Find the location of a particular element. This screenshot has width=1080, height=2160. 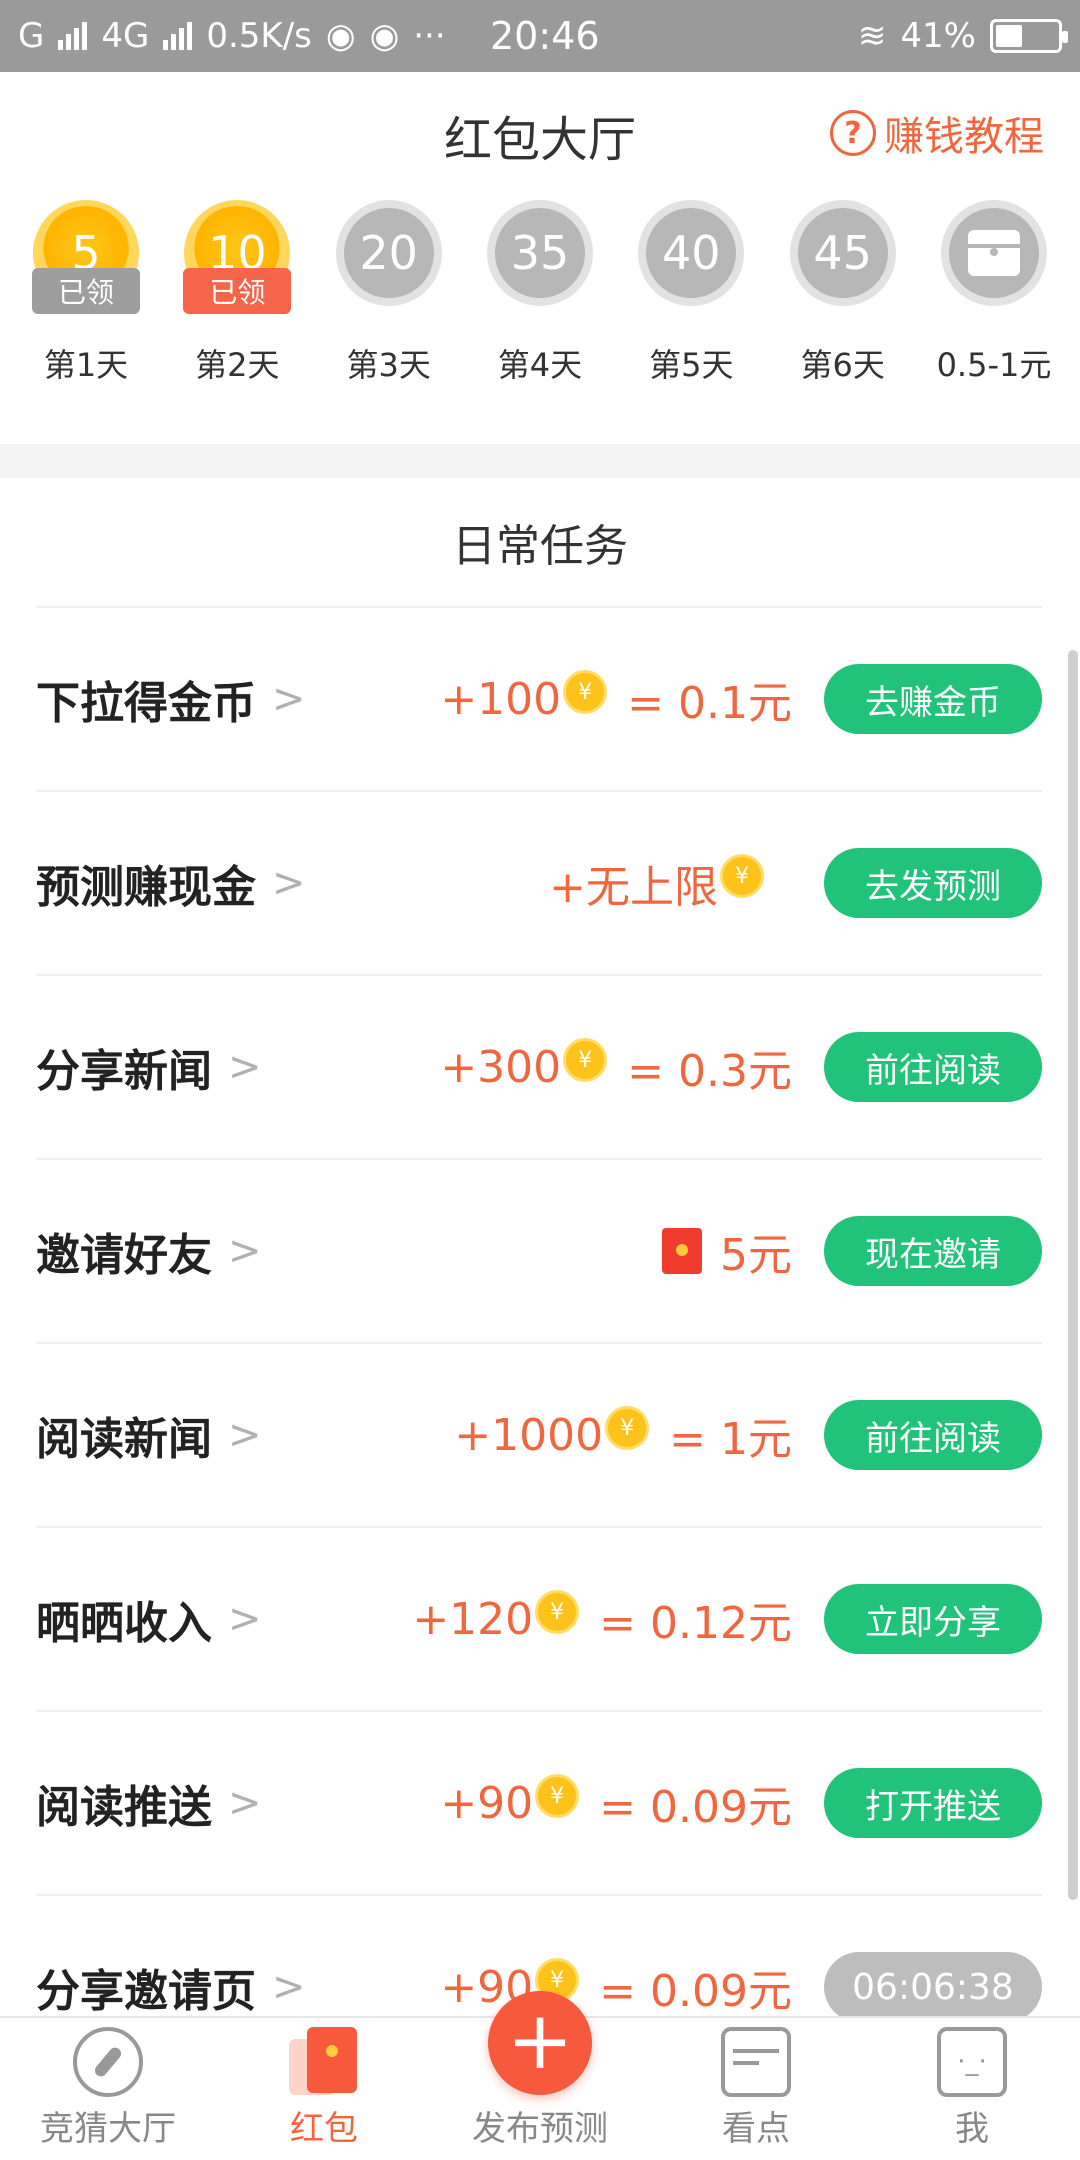

clock: 20:46 is located at coordinates (545, 36).